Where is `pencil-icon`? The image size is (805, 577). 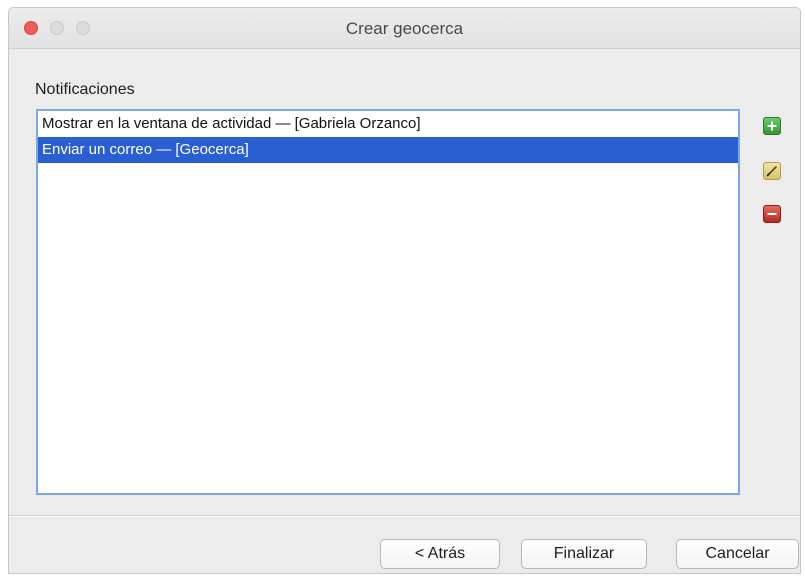
pencil-icon is located at coordinates (771, 171).